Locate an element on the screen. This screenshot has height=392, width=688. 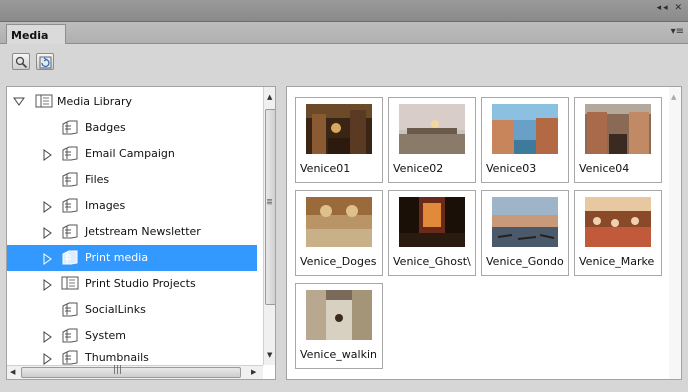
search-icon is located at coordinates (21, 62).